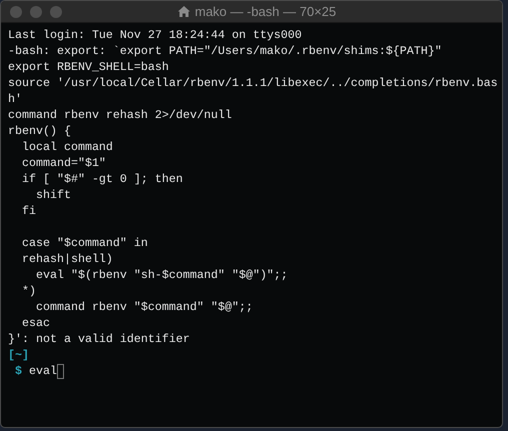 The image size is (508, 431). Describe the element at coordinates (155, 35) in the screenshot. I see `terminal-line: Last login: Tue Nov 27 18:24:44 on ttys000` at that location.